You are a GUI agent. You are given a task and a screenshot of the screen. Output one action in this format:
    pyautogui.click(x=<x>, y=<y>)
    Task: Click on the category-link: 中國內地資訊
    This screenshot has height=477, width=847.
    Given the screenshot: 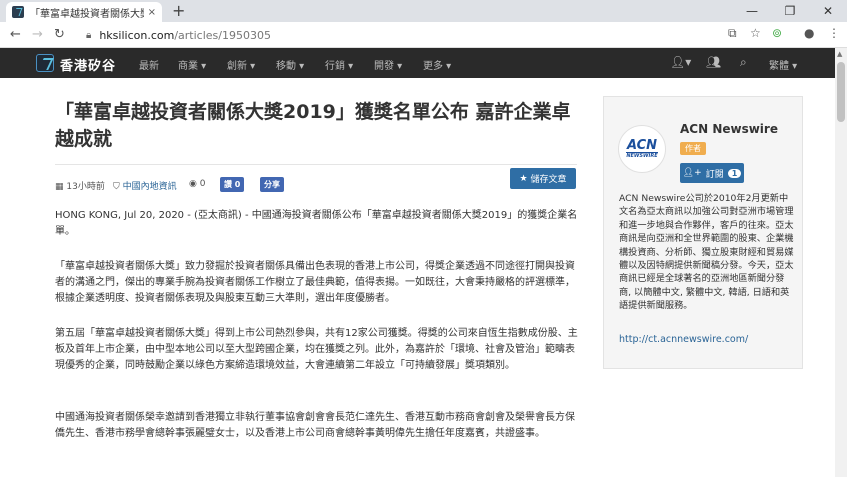 What is the action you would take?
    pyautogui.click(x=150, y=187)
    